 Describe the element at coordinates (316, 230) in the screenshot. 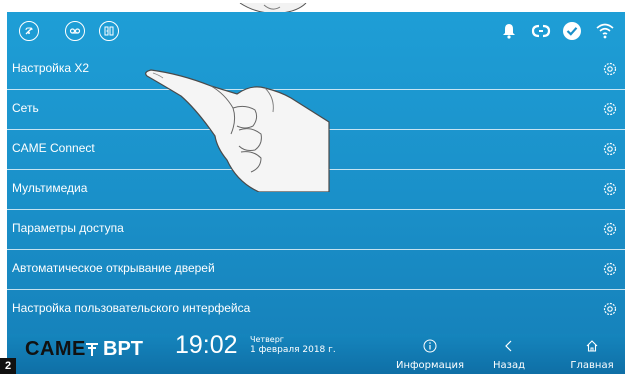

I see `menu-item-access-parameters: Параметры доступа` at that location.